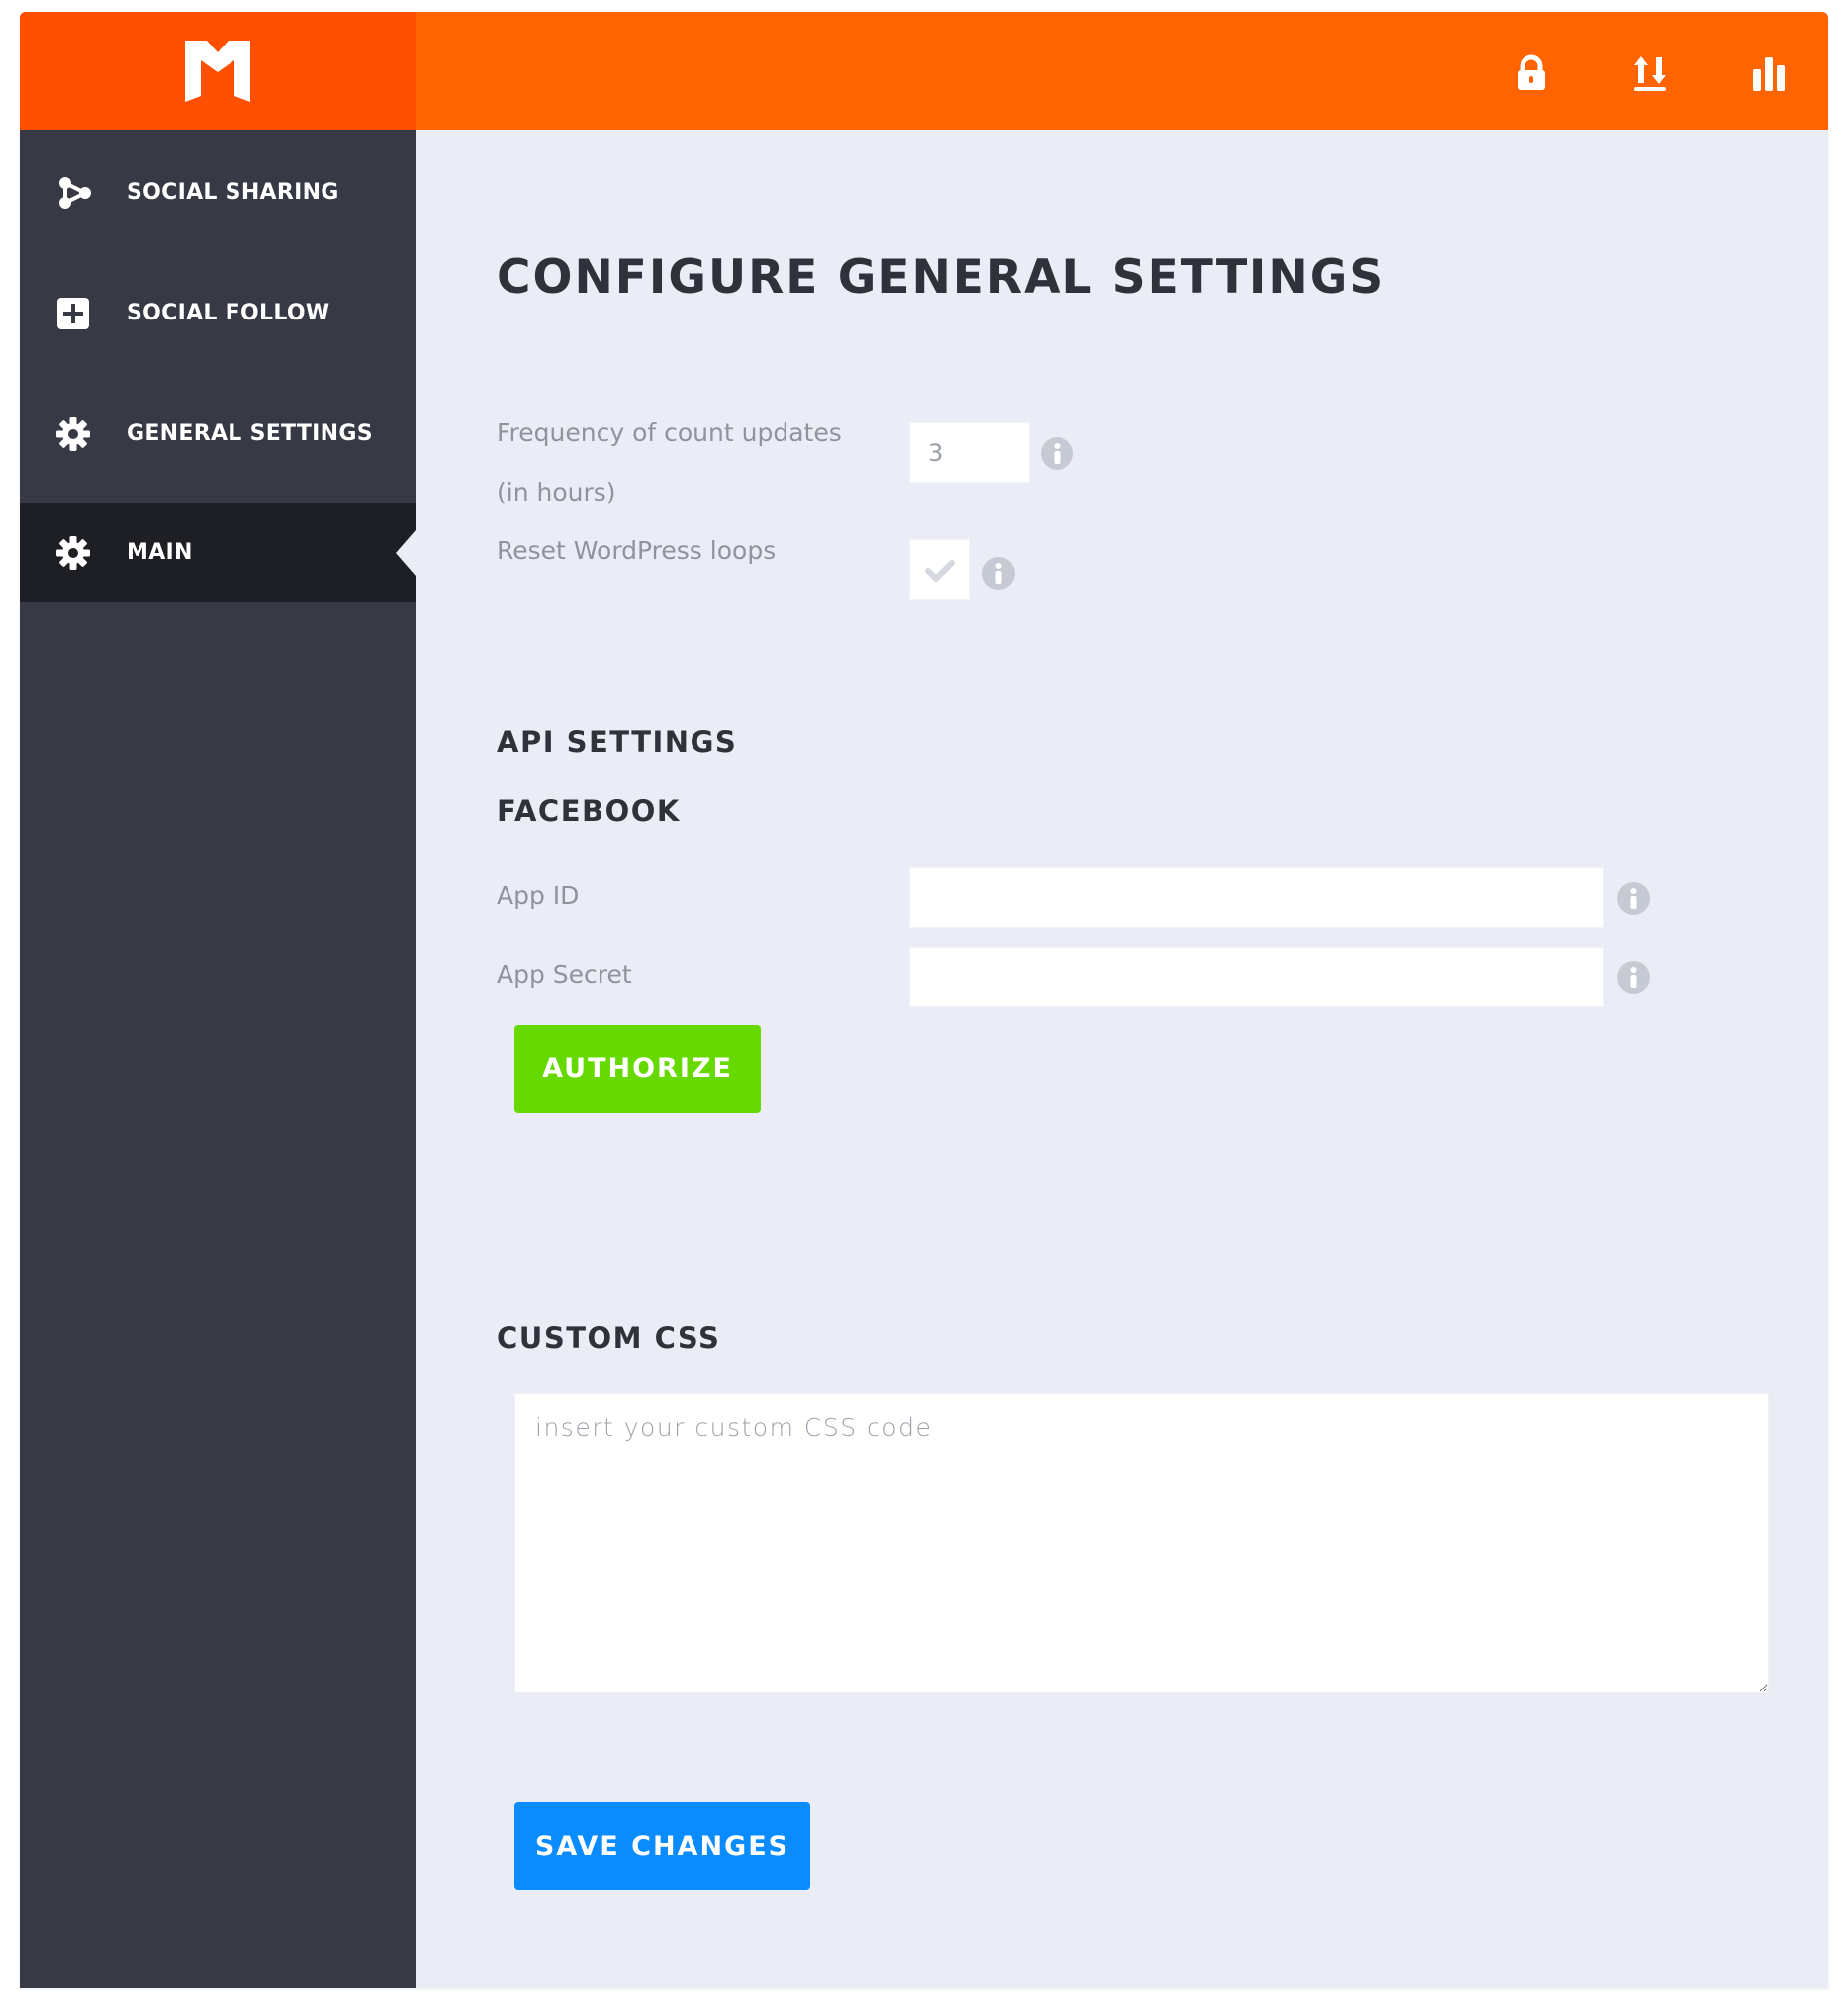 Image resolution: width=1848 pixels, height=2008 pixels. I want to click on app-secret-label: App Secret, so click(565, 974).